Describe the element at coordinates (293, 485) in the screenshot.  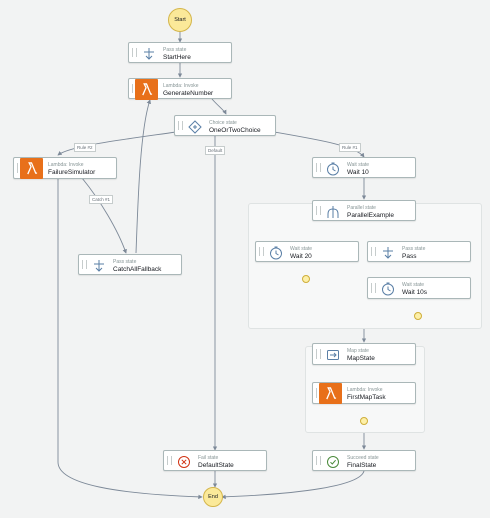
I see `edge-finalstate-to-end` at that location.